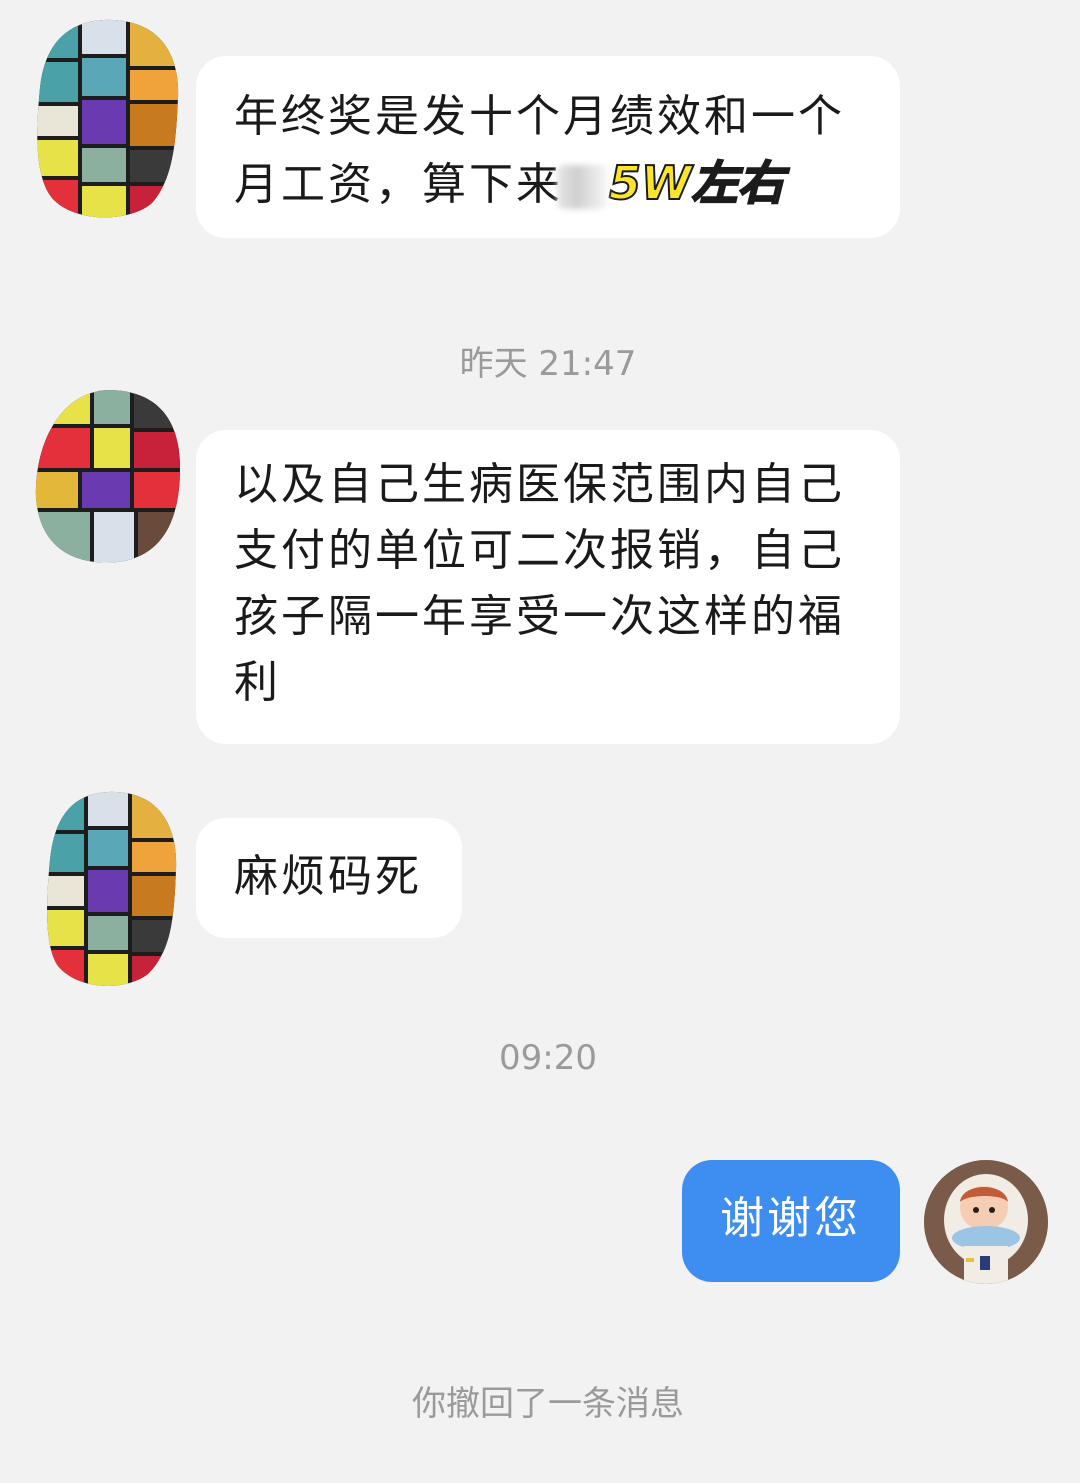  Describe the element at coordinates (548, 1058) in the screenshot. I see `timestamp: 09:20` at that location.